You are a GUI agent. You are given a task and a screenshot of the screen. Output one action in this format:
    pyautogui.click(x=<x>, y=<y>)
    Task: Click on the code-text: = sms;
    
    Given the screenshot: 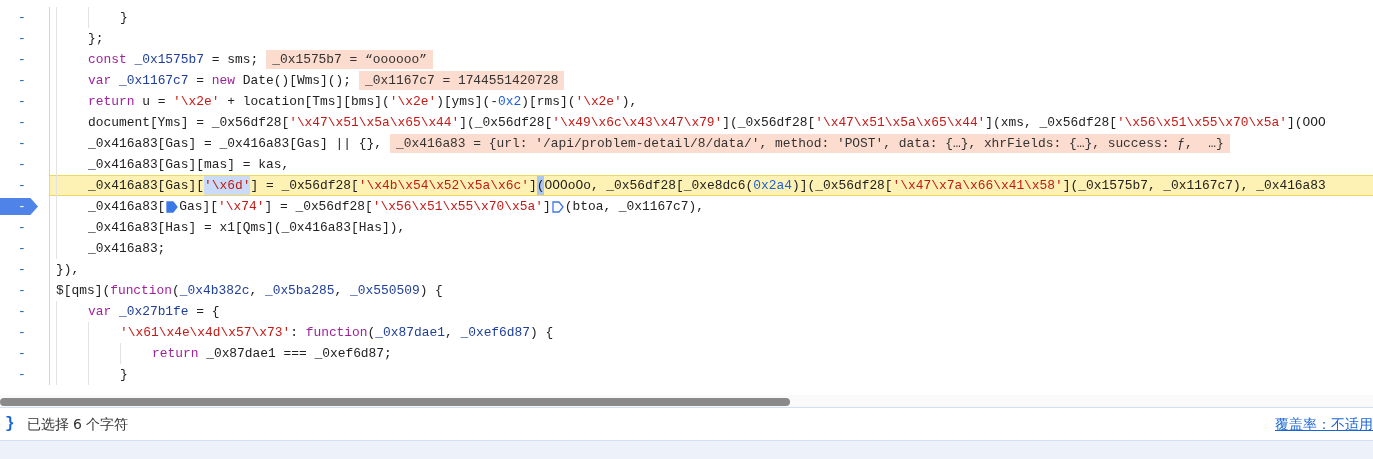 What is the action you would take?
    pyautogui.click(x=234, y=59)
    